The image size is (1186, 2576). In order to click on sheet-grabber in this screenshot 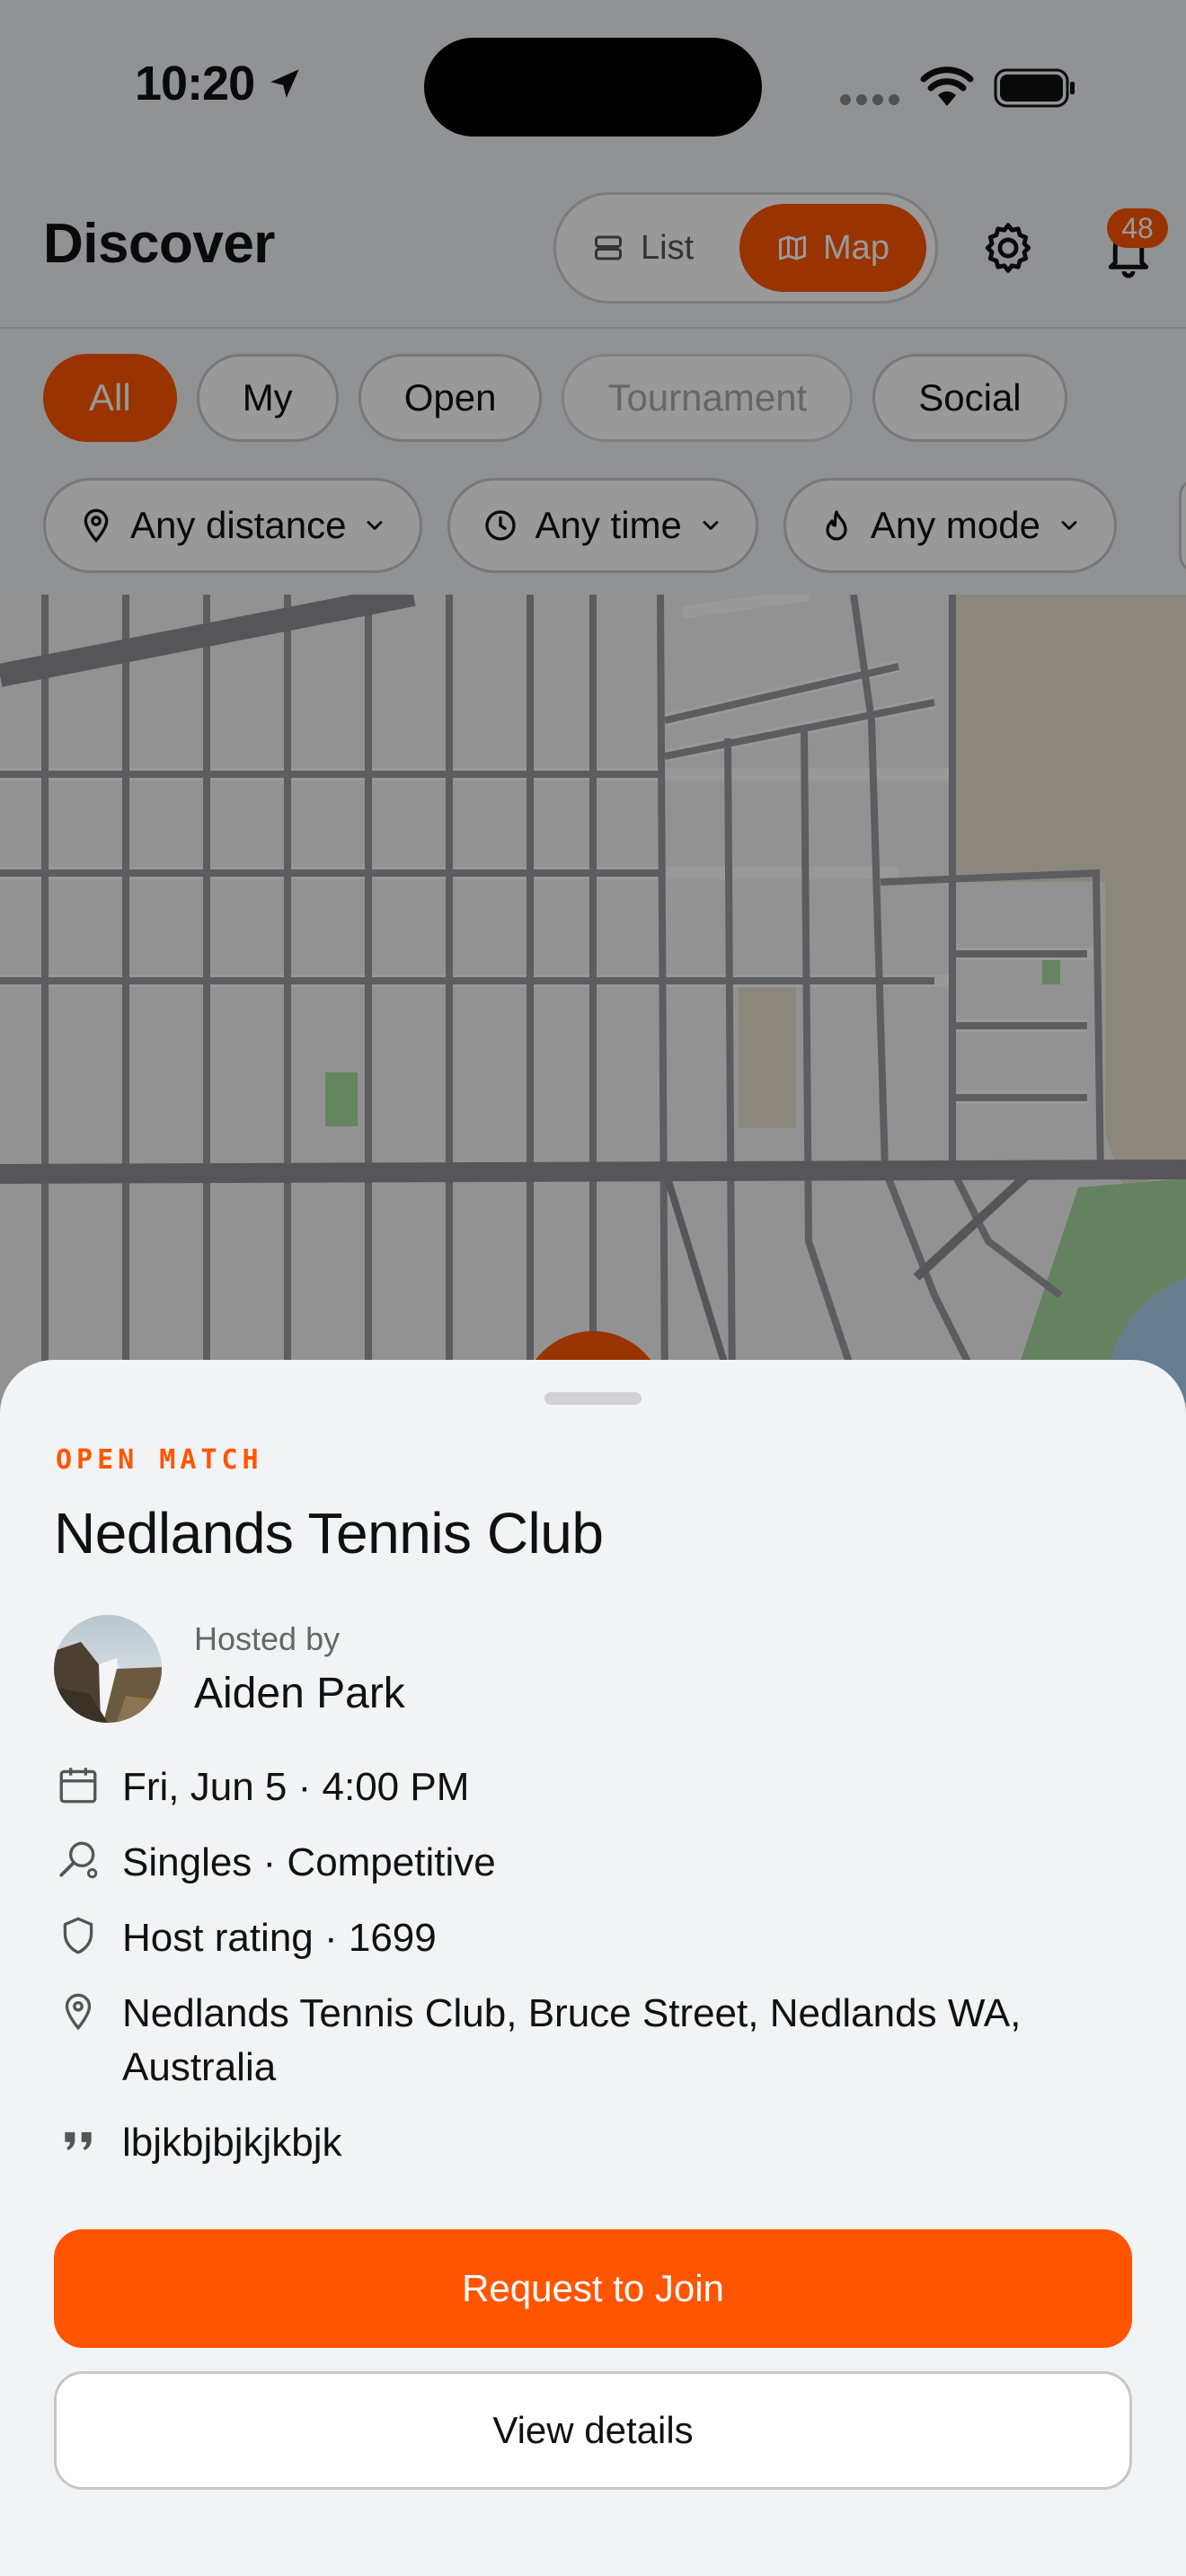, I will do `click(593, 1398)`.